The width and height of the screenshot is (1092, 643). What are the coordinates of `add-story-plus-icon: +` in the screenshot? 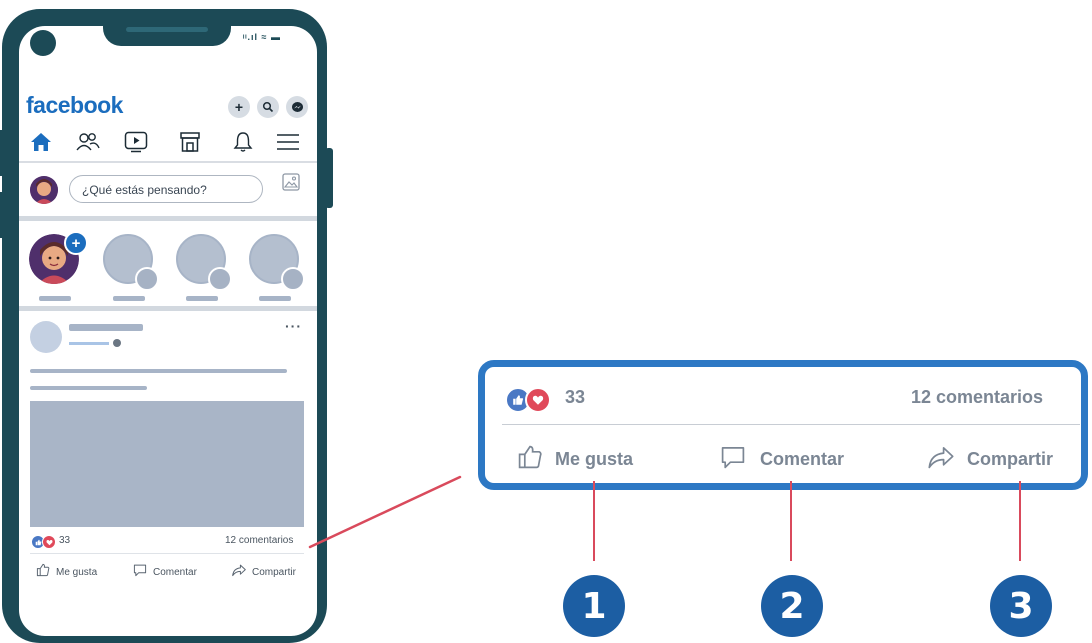 It's located at (76, 243).